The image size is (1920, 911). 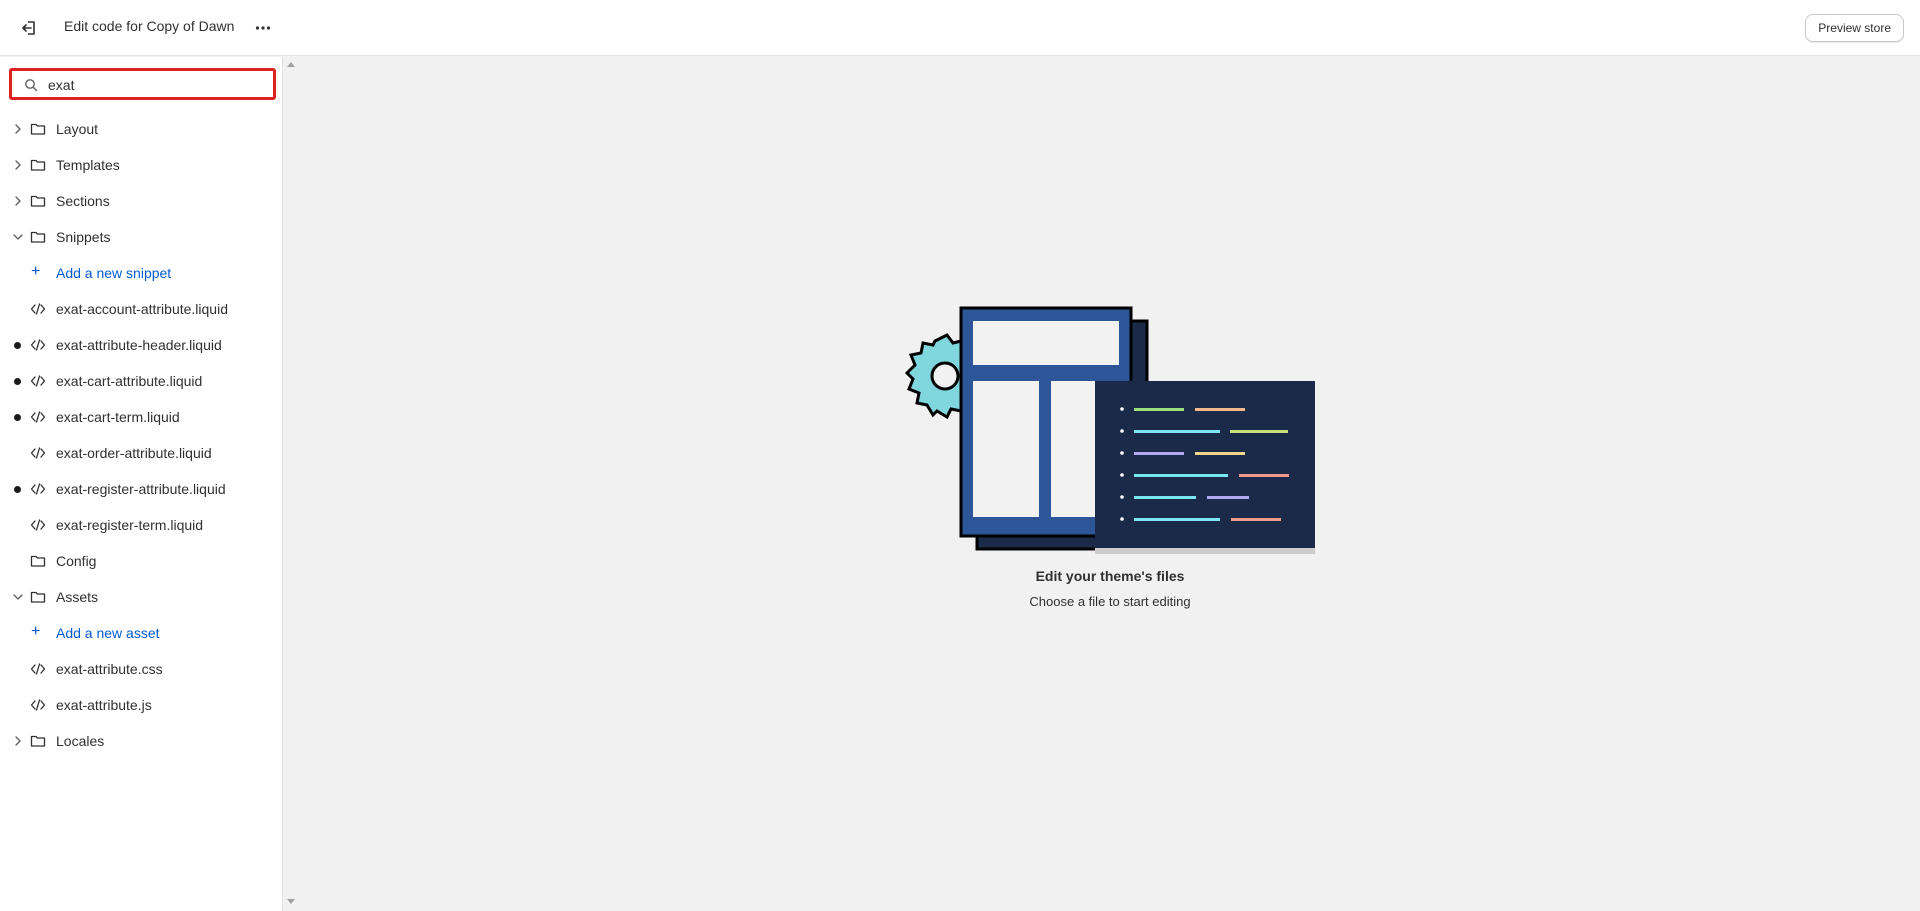 What do you see at coordinates (1110, 576) in the screenshot?
I see `empty-state-title: Edit your theme's files` at bounding box center [1110, 576].